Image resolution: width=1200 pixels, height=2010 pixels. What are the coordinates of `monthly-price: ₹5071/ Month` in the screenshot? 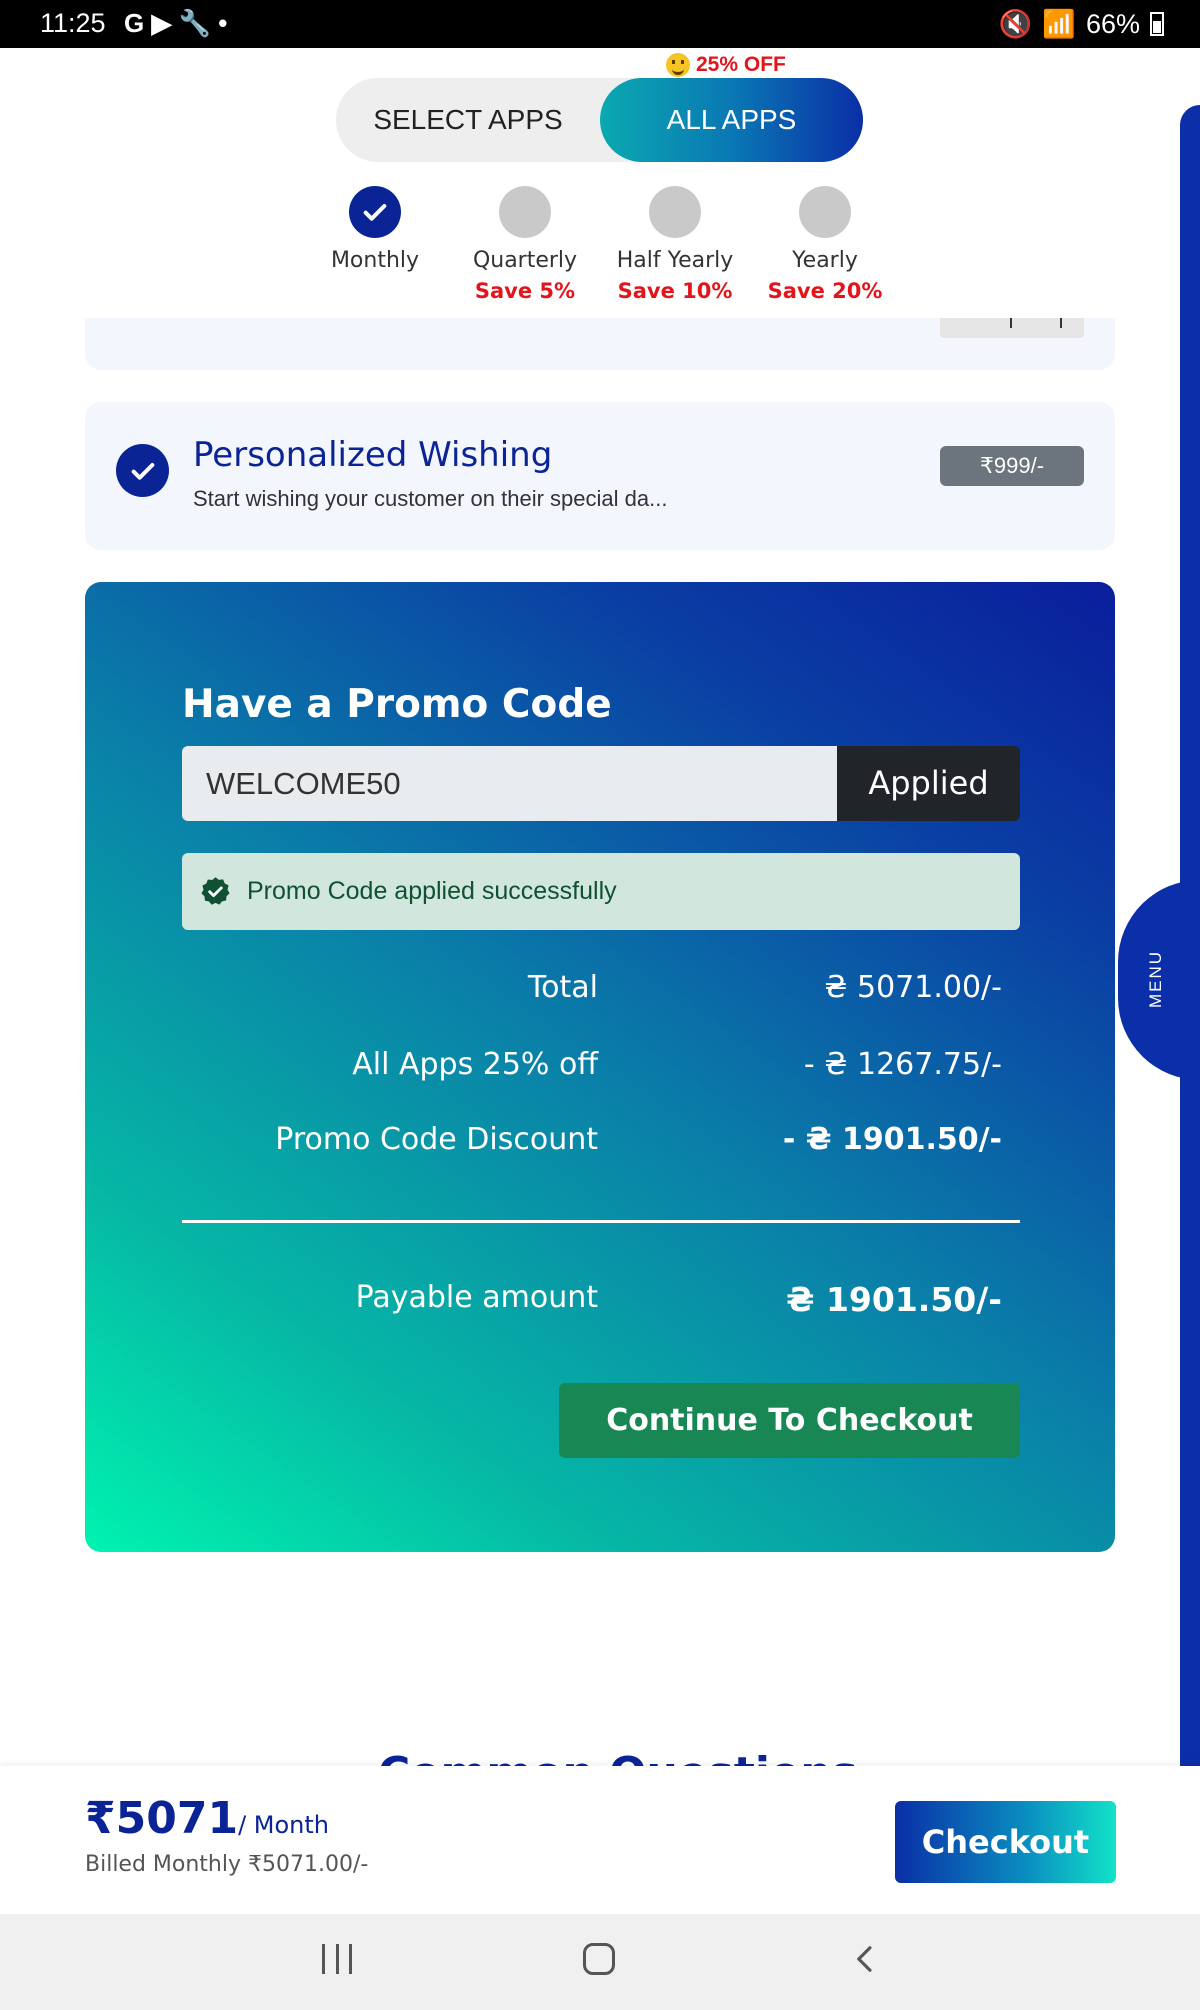 It's located at (207, 1818).